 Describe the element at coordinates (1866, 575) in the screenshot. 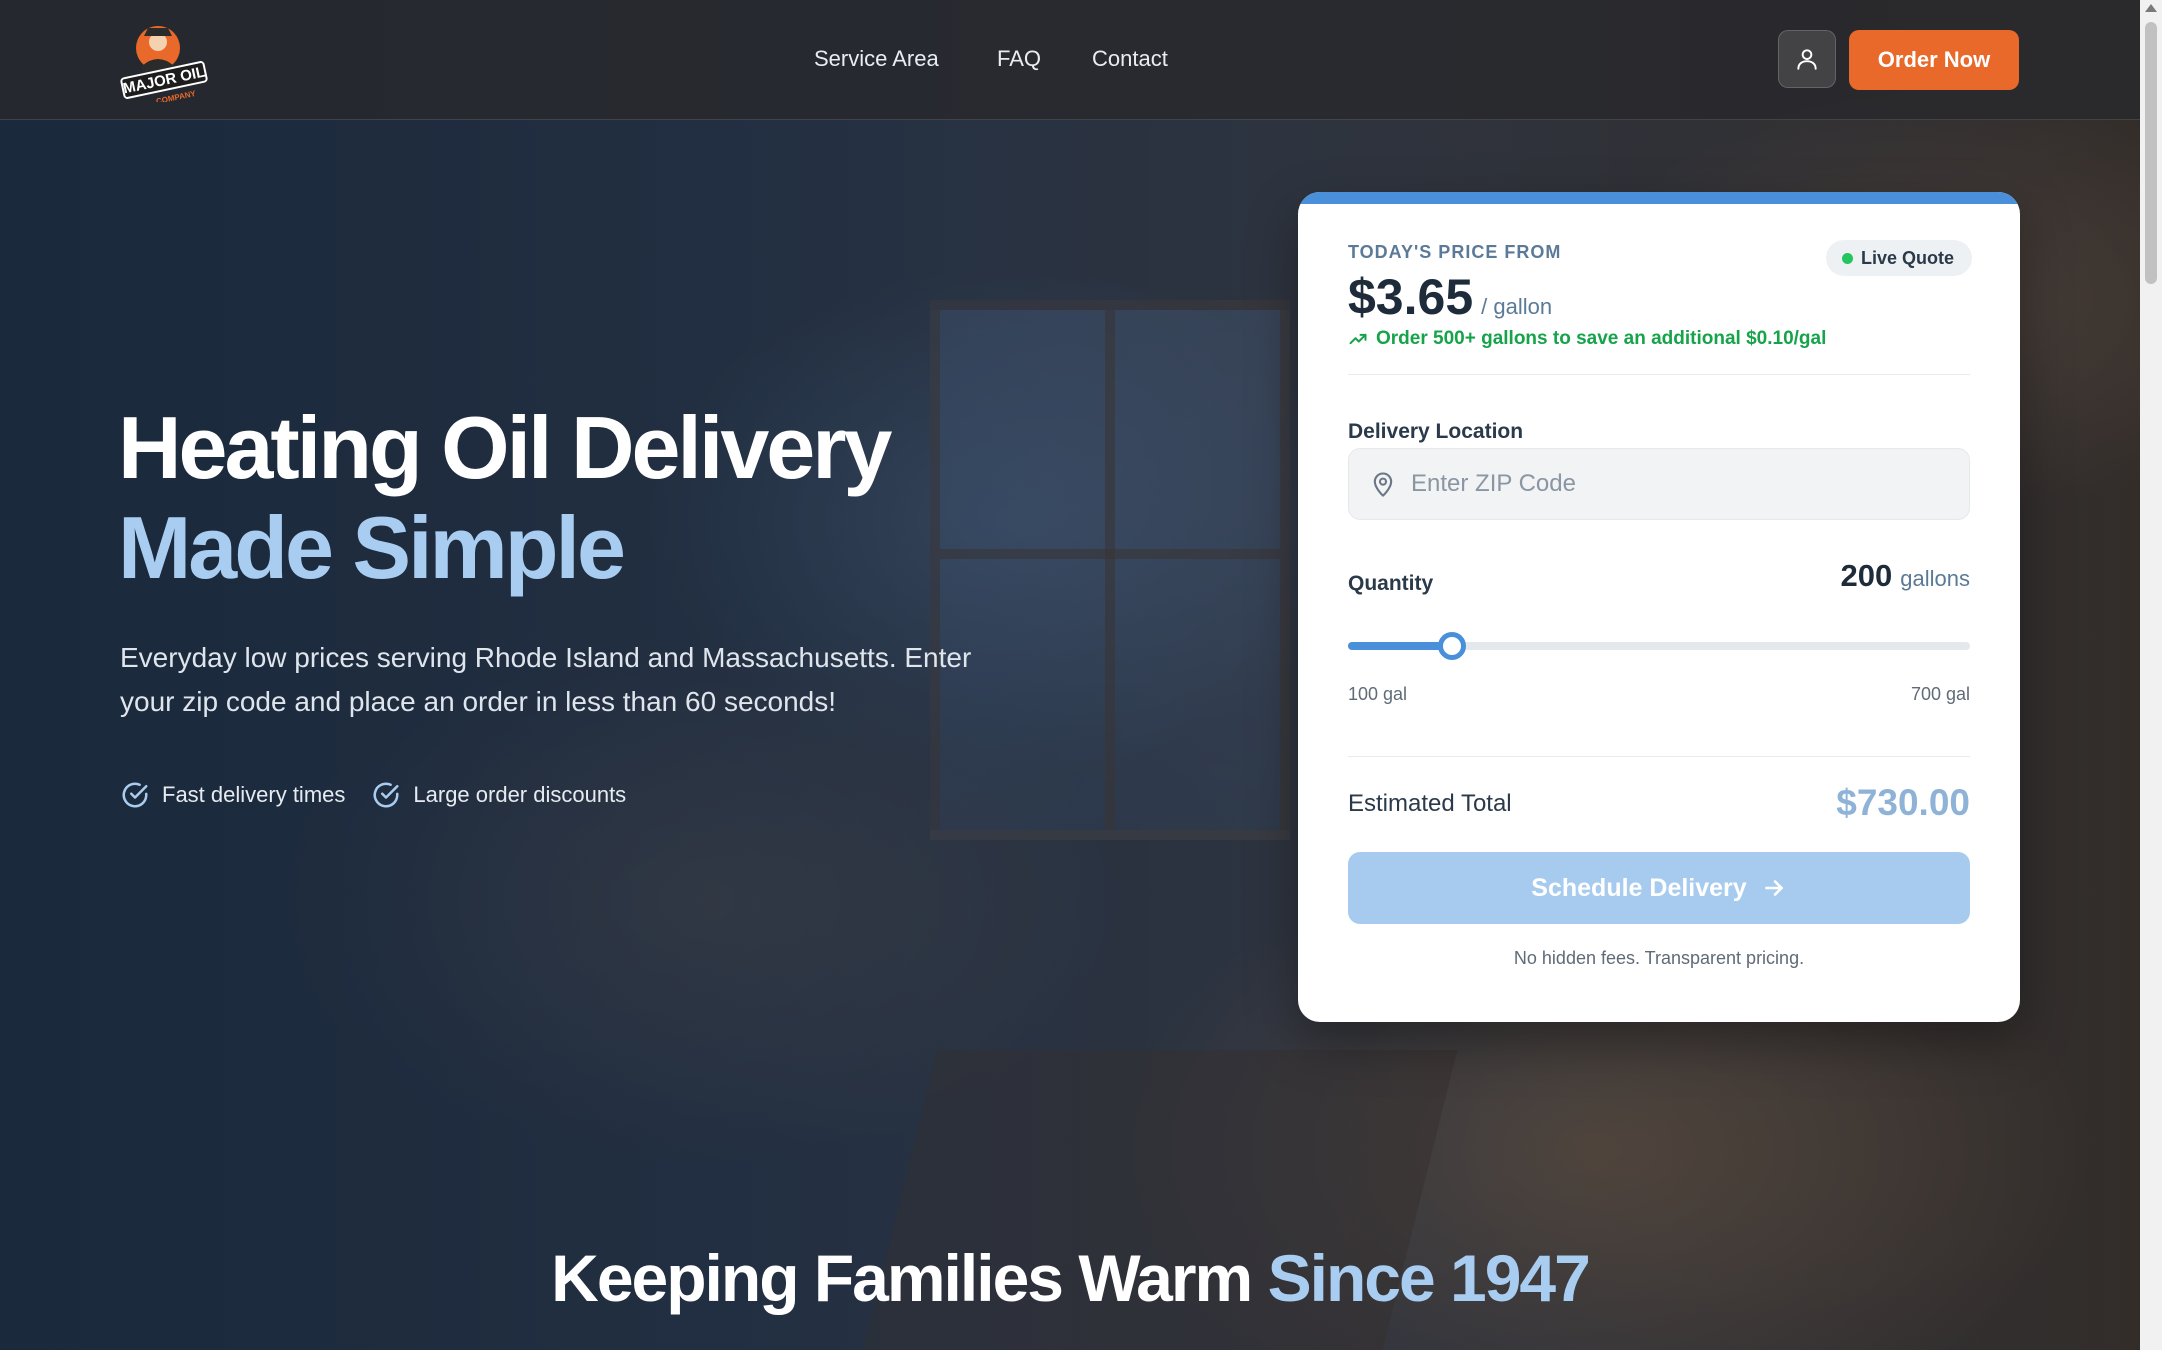

I see `quantity-value: 200` at that location.